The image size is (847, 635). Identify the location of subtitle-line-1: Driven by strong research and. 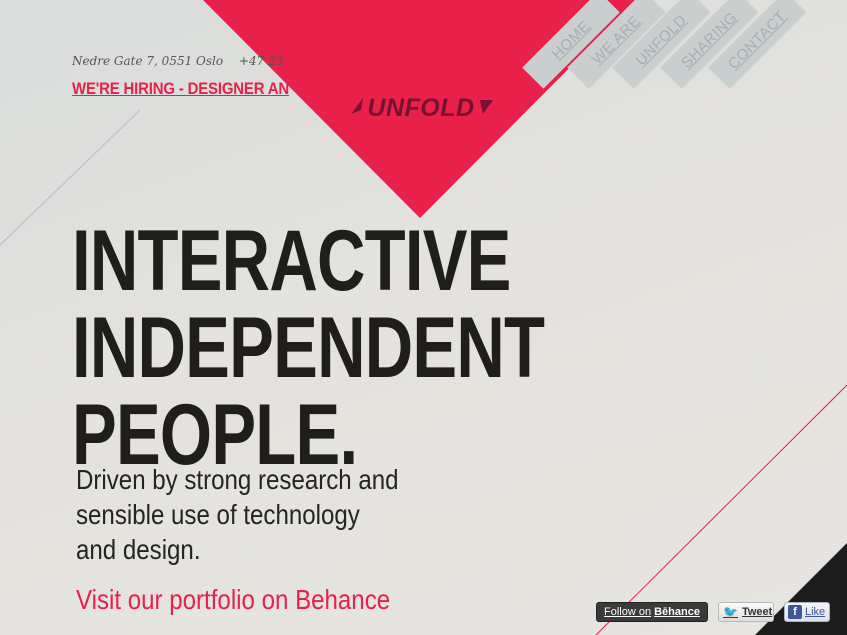
(237, 479).